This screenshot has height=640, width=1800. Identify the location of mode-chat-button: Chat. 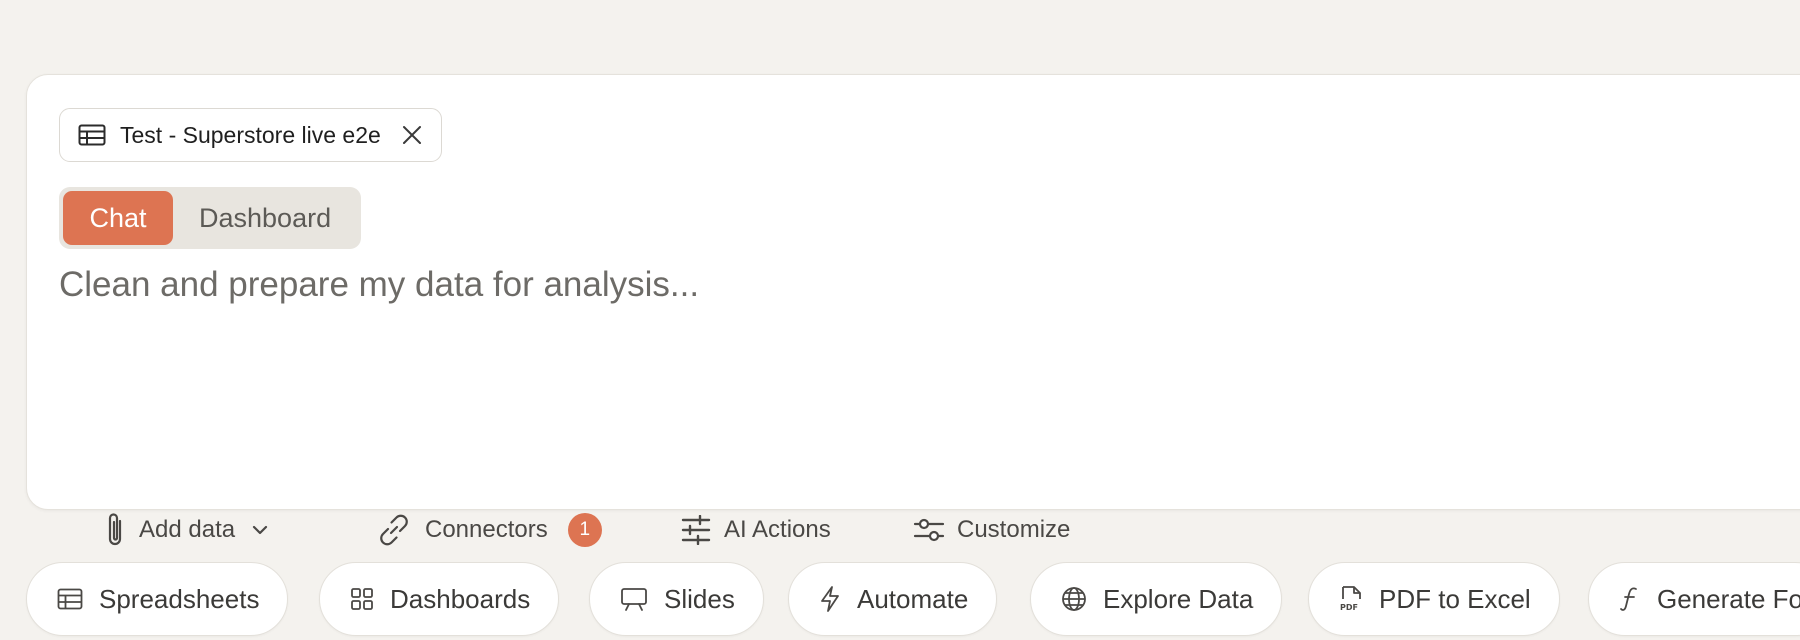
(118, 218).